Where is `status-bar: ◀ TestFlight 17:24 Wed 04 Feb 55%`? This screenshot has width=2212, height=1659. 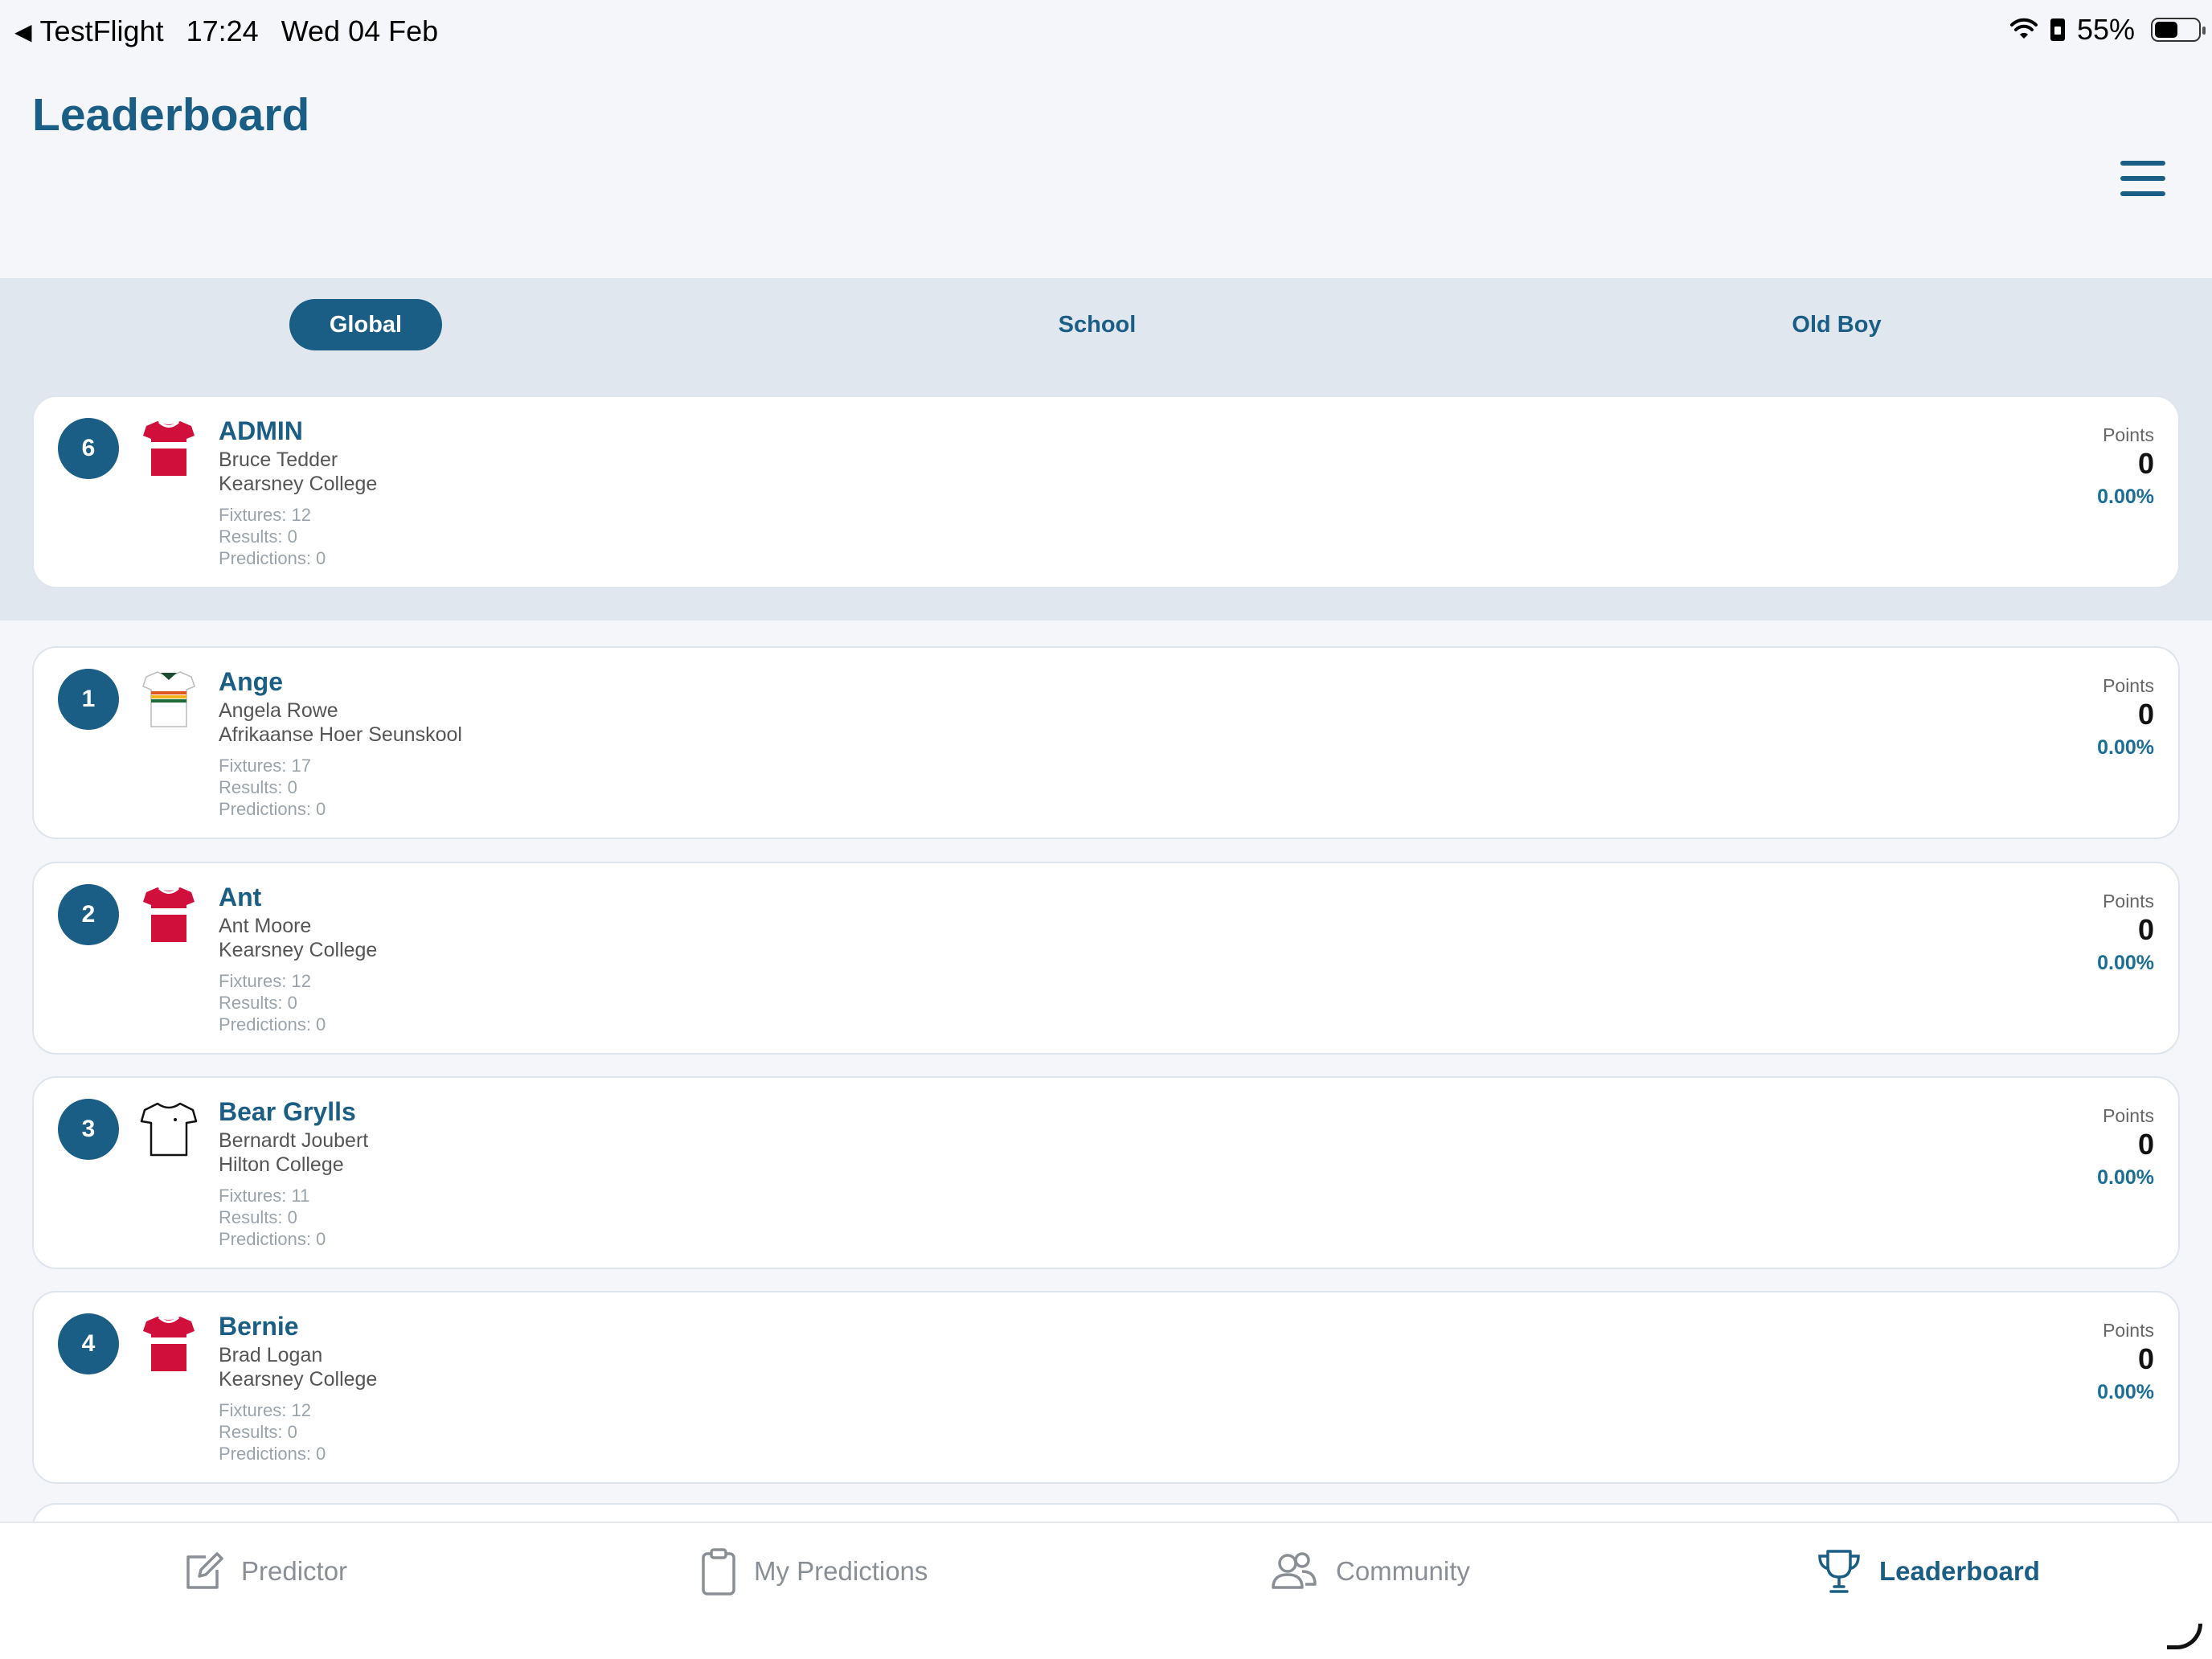
status-bar: ◀ TestFlight 17:24 Wed 04 Feb 55% is located at coordinates (1106, 32).